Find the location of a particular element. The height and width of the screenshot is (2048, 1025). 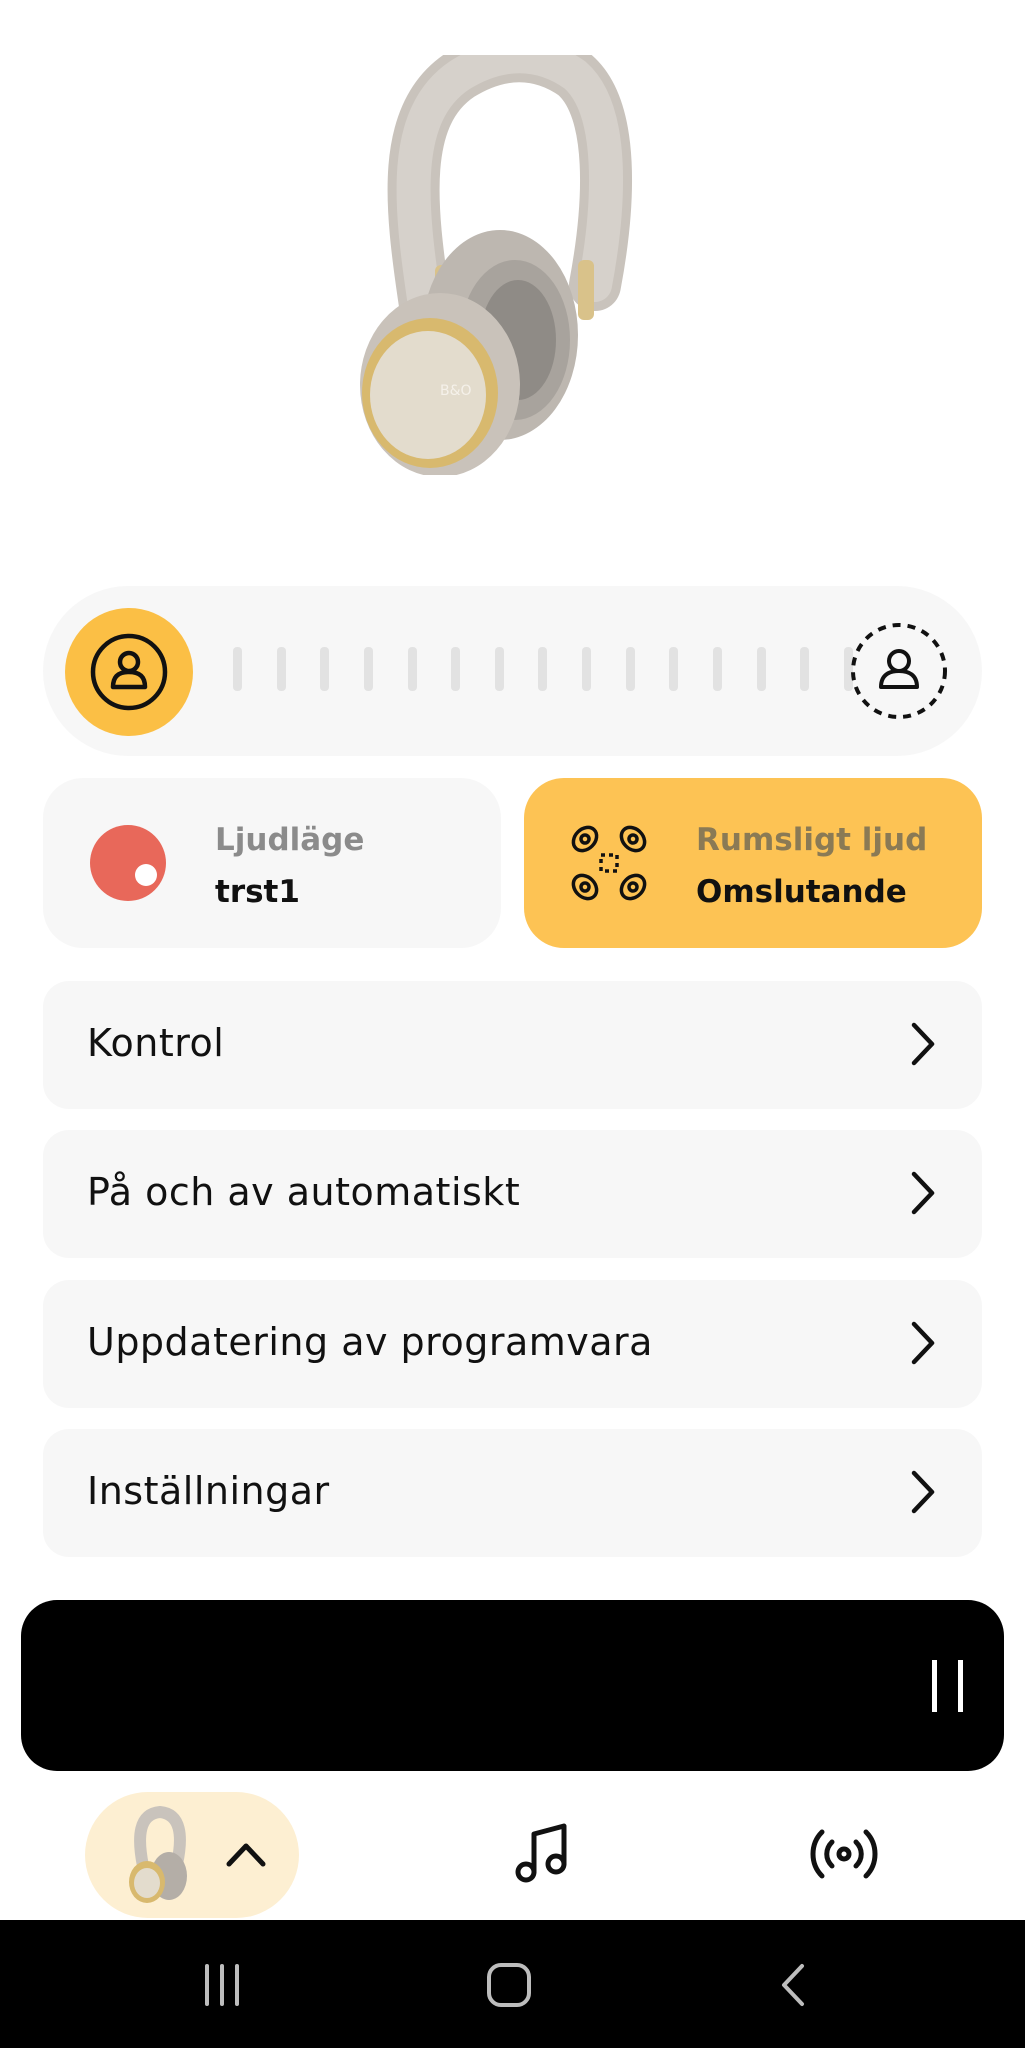

menu-item-kontrol: Kontrol is located at coordinates (512, 1045).